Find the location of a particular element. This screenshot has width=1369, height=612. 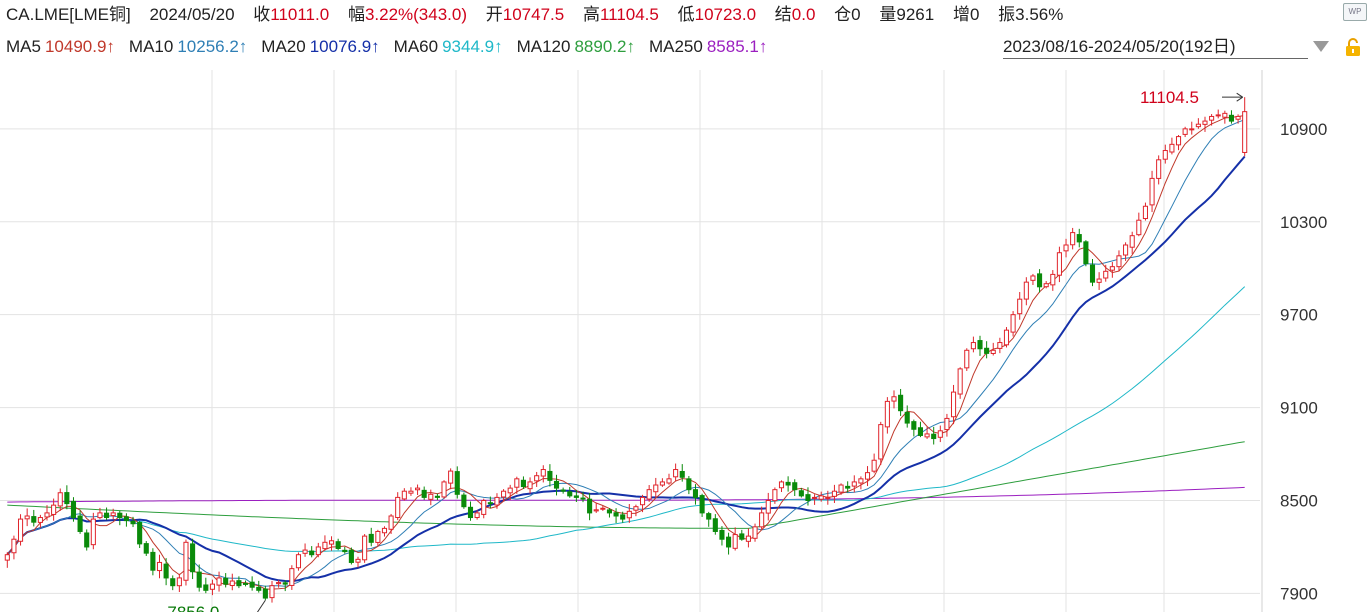

triangle-down-icon is located at coordinates (1321, 46).